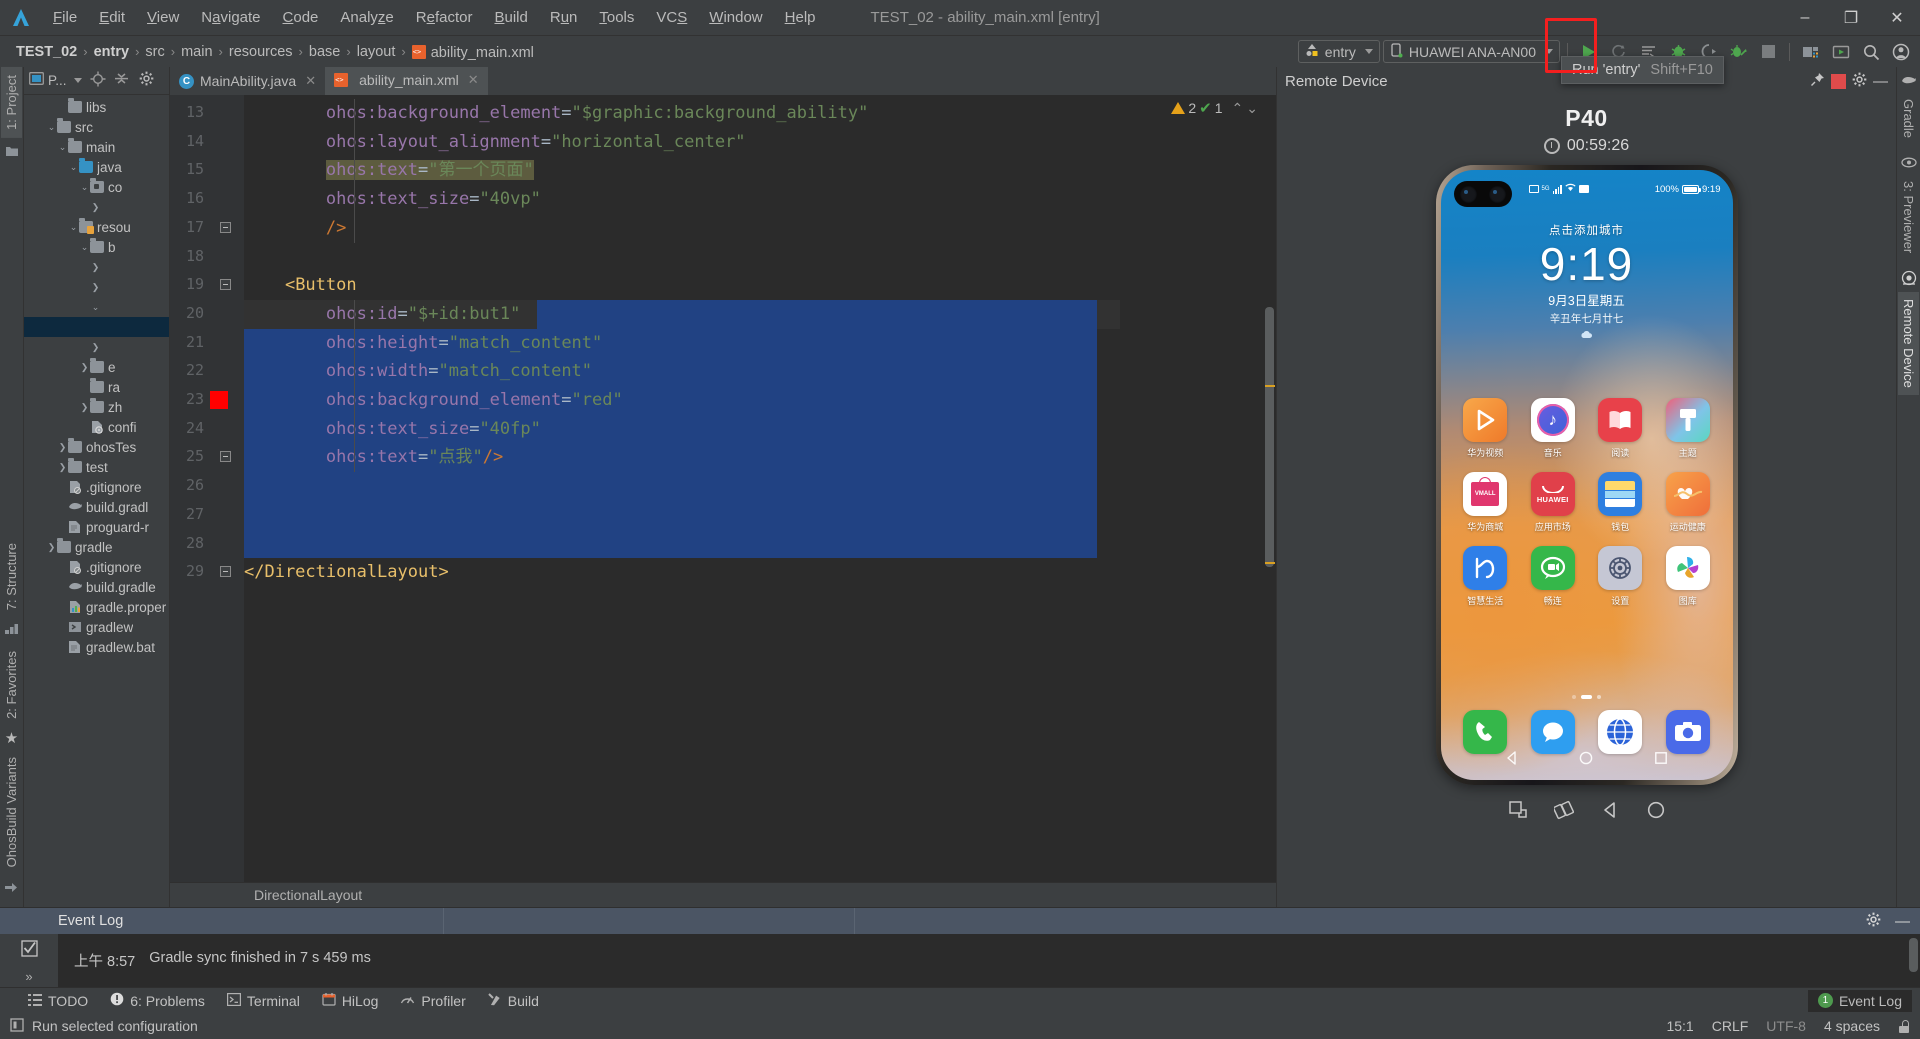 The width and height of the screenshot is (1920, 1039). I want to click on app-icon-tile: 设置, so click(1621, 576).